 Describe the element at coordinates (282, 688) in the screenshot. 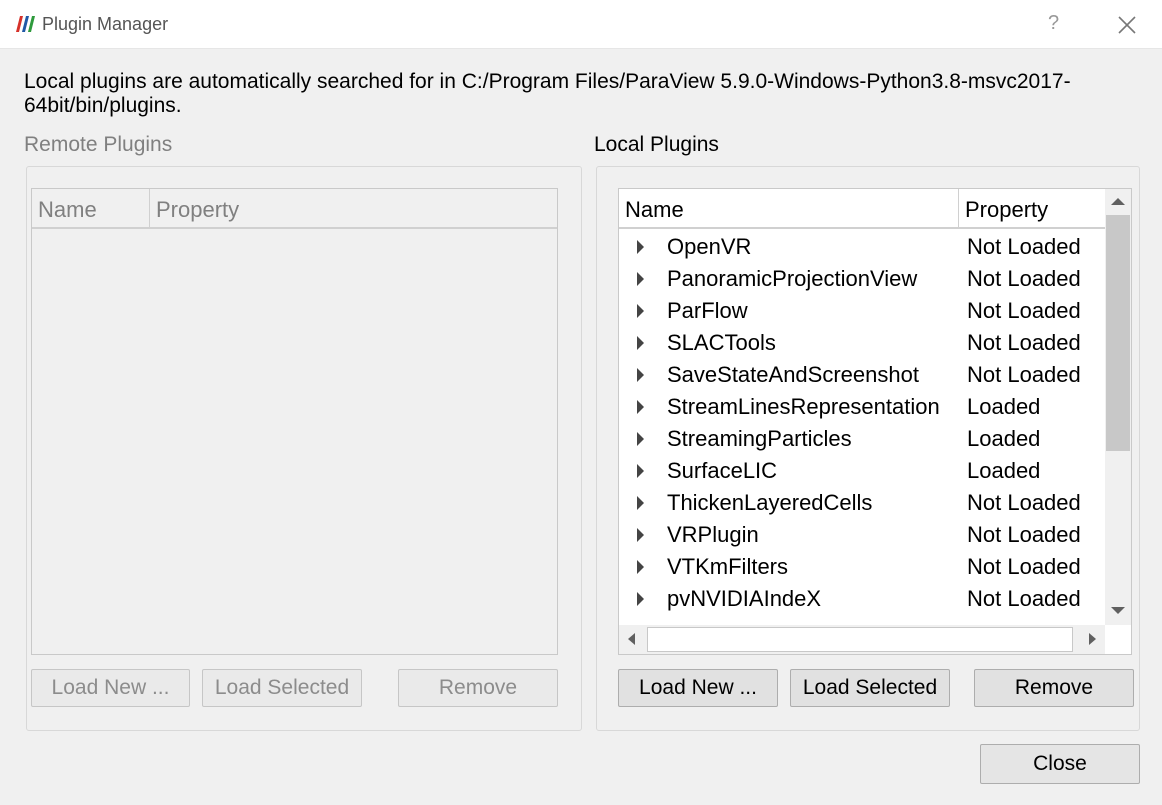

I see `remote-load-selected-button: Load Selected` at that location.